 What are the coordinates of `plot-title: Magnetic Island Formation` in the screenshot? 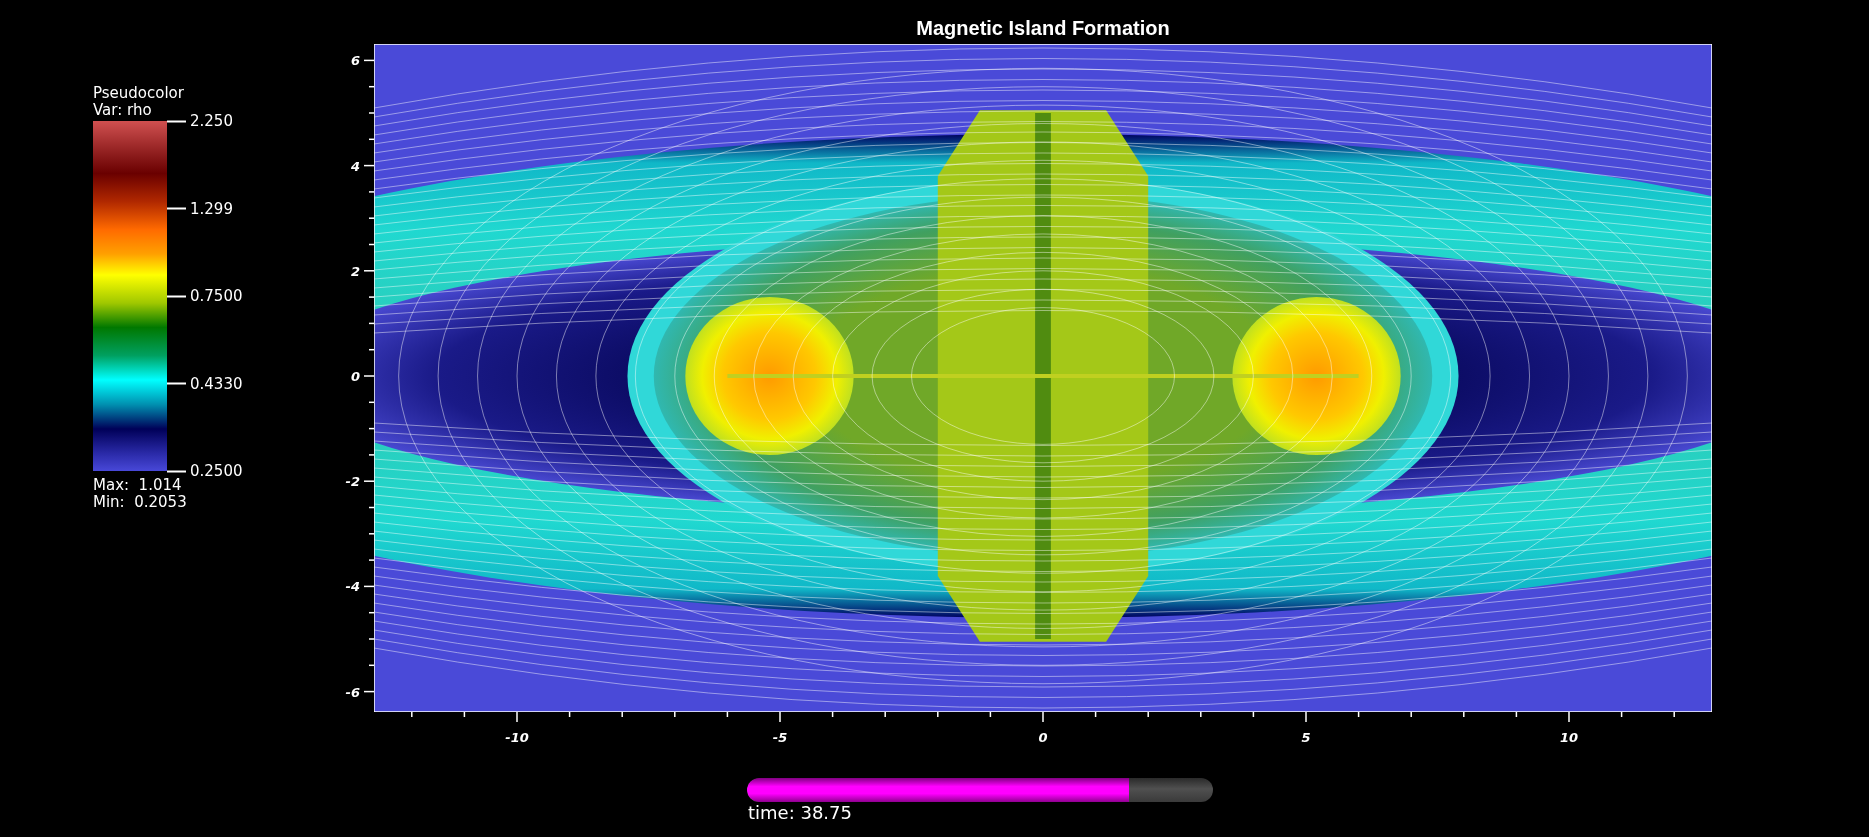 It's located at (1043, 28).